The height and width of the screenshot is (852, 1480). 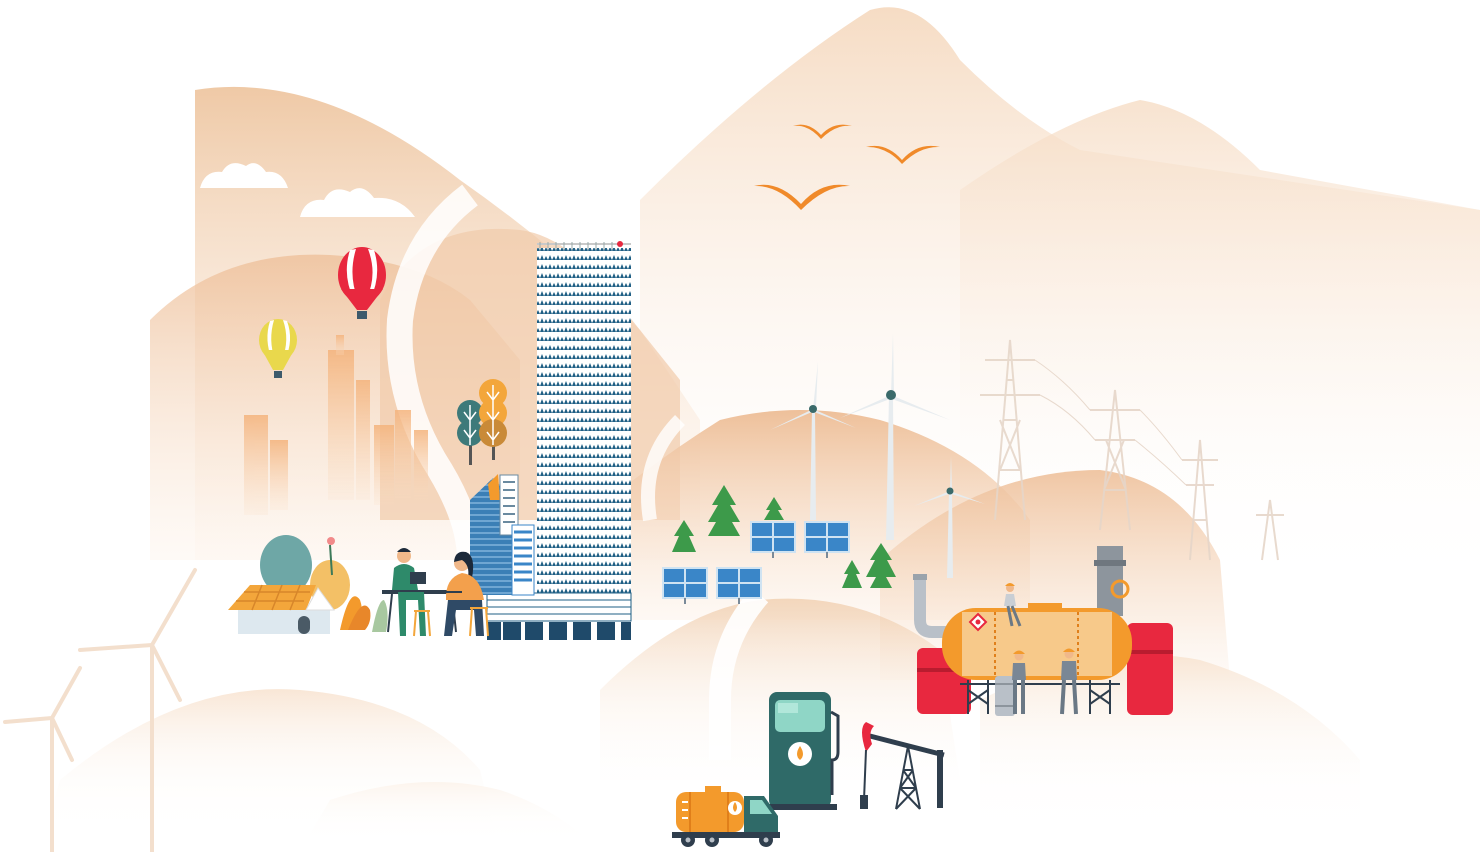 What do you see at coordinates (1037, 641) in the screenshot?
I see `storage-tank-icon` at bounding box center [1037, 641].